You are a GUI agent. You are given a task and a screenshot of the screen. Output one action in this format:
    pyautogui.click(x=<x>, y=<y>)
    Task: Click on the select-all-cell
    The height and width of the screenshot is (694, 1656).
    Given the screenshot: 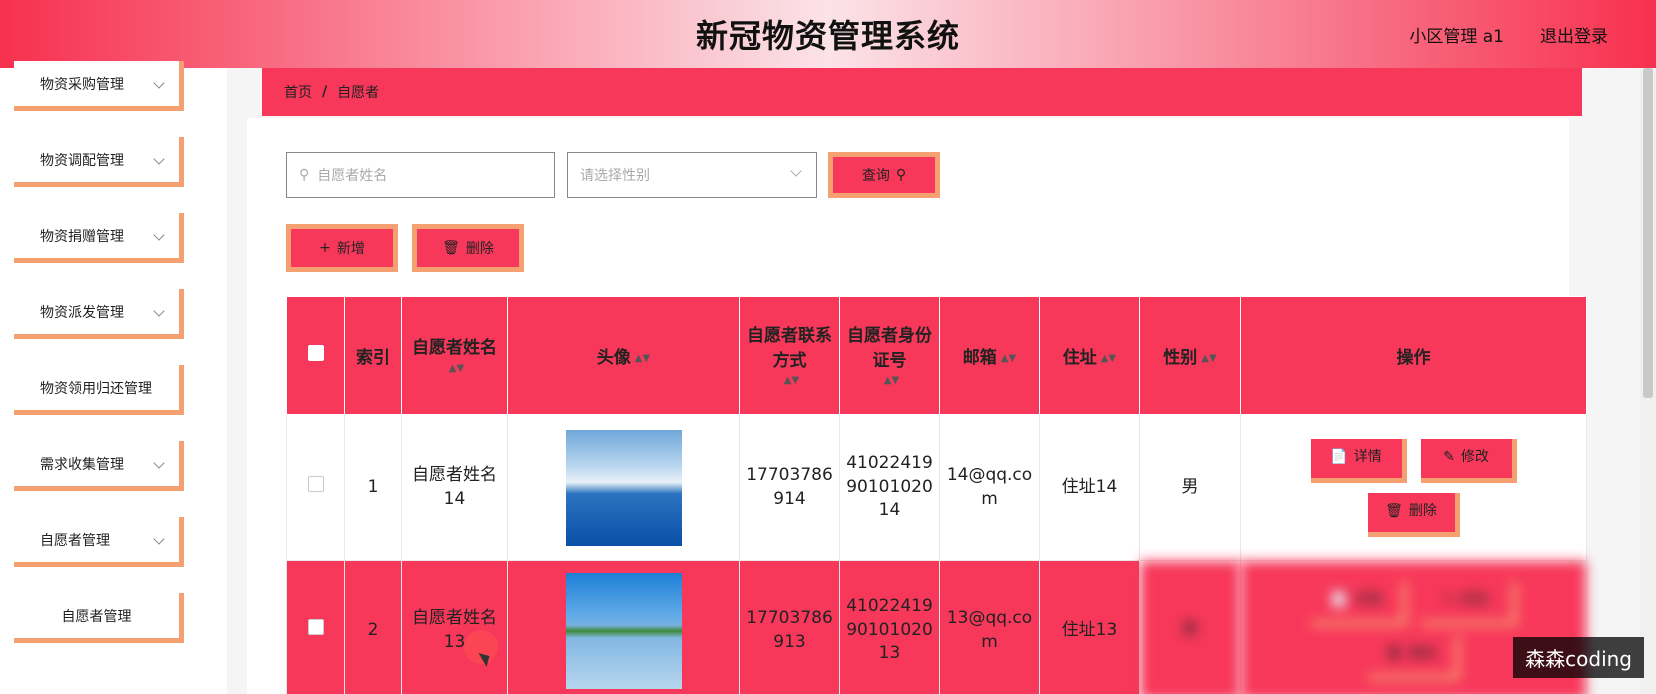 What is the action you would take?
    pyautogui.click(x=315, y=355)
    